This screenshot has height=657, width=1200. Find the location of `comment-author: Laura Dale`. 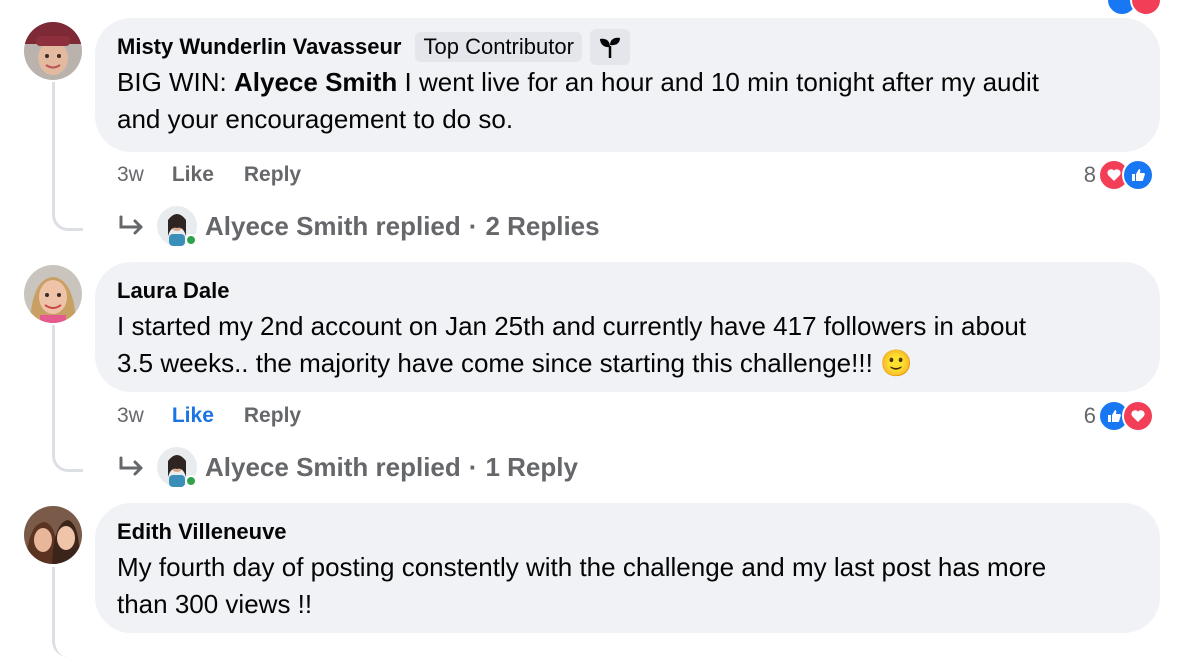

comment-author: Laura Dale is located at coordinates (173, 291).